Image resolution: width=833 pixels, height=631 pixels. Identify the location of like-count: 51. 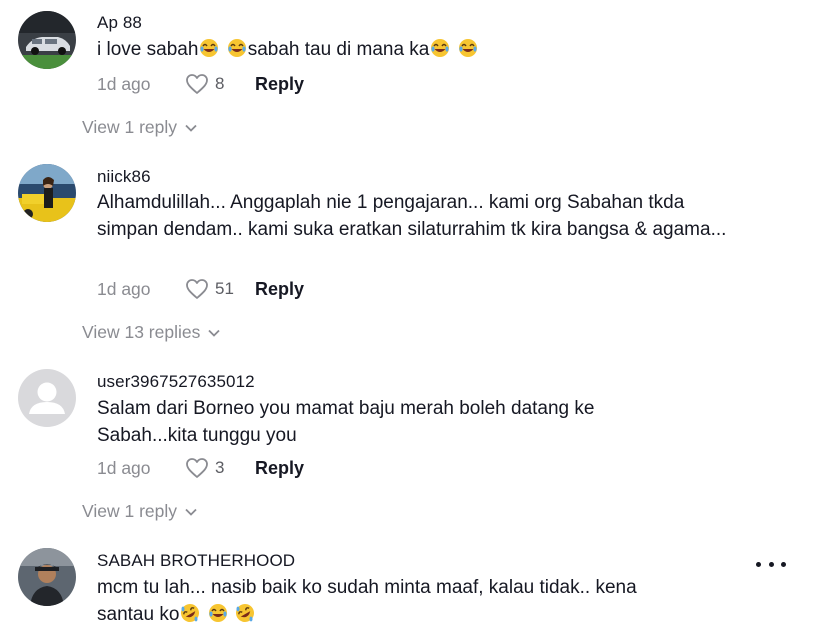
(224, 288).